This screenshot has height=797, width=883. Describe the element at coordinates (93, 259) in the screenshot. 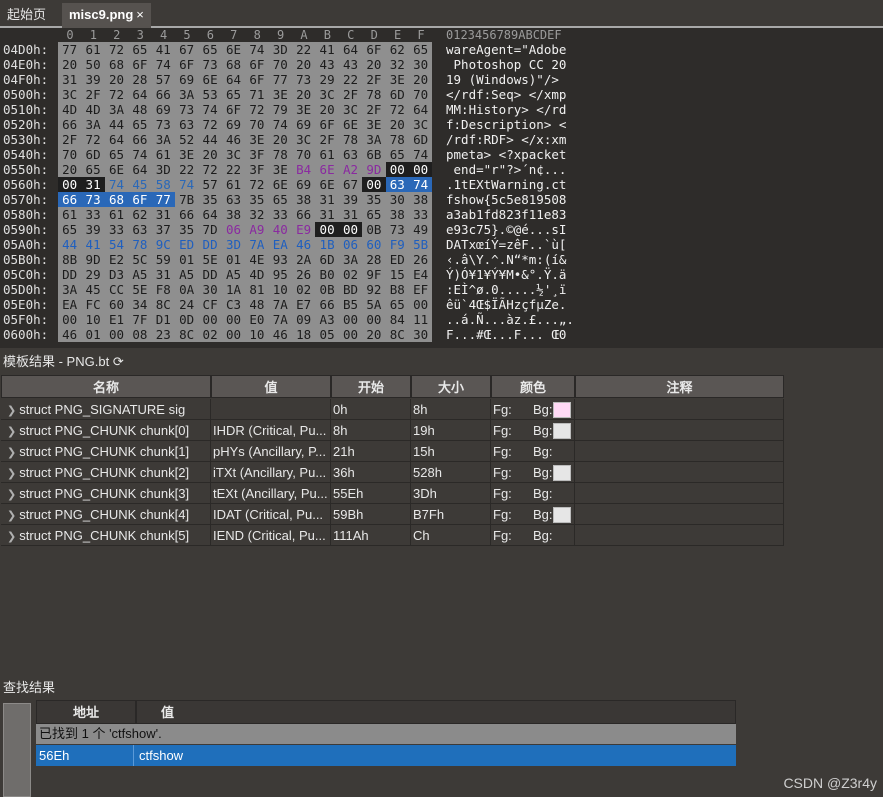

I see `hex-byte: 9D` at that location.